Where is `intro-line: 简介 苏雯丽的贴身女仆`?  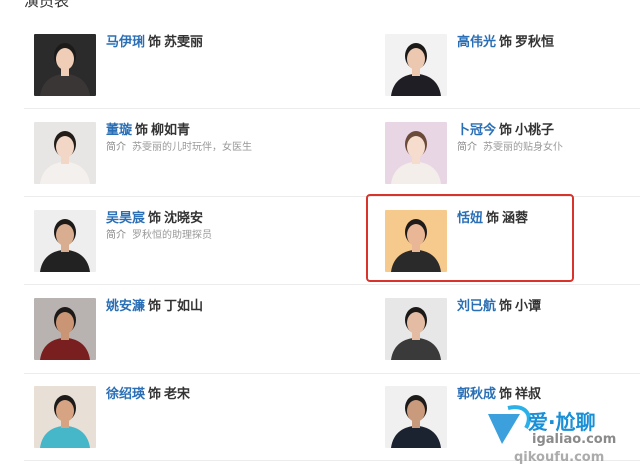 intro-line: 简介 苏雯丽的贴身女仆 is located at coordinates (547, 148).